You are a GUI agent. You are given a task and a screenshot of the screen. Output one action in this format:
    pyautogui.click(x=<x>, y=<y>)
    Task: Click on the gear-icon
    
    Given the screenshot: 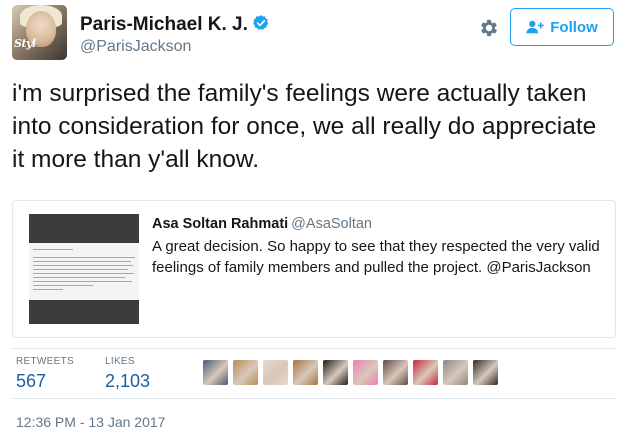 What is the action you would take?
    pyautogui.click(x=489, y=28)
    